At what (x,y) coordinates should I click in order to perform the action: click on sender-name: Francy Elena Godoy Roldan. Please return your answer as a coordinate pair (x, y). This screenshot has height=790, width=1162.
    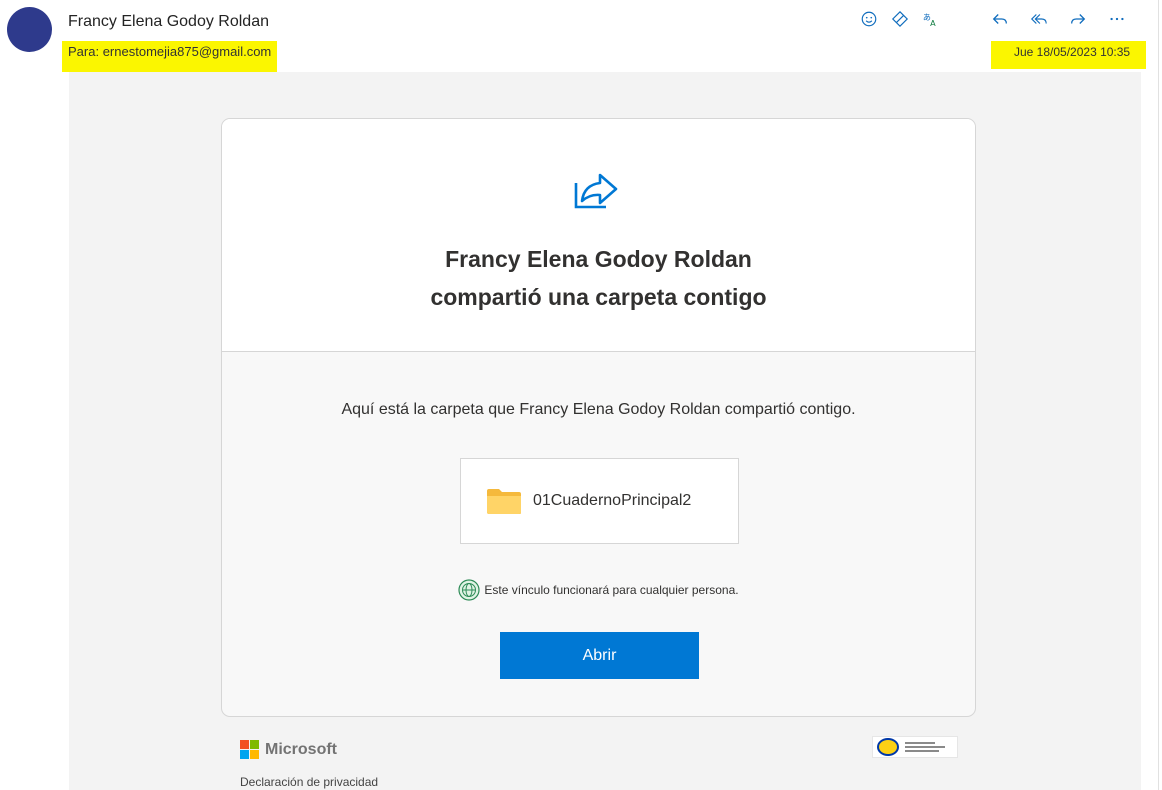
    Looking at the image, I should click on (168, 22).